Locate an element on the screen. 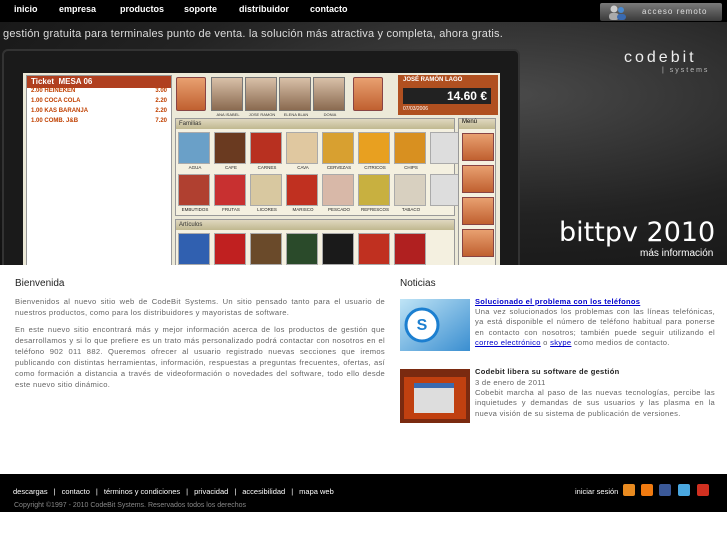 The height and width of the screenshot is (545, 727). skype-link: skype is located at coordinates (560, 342).